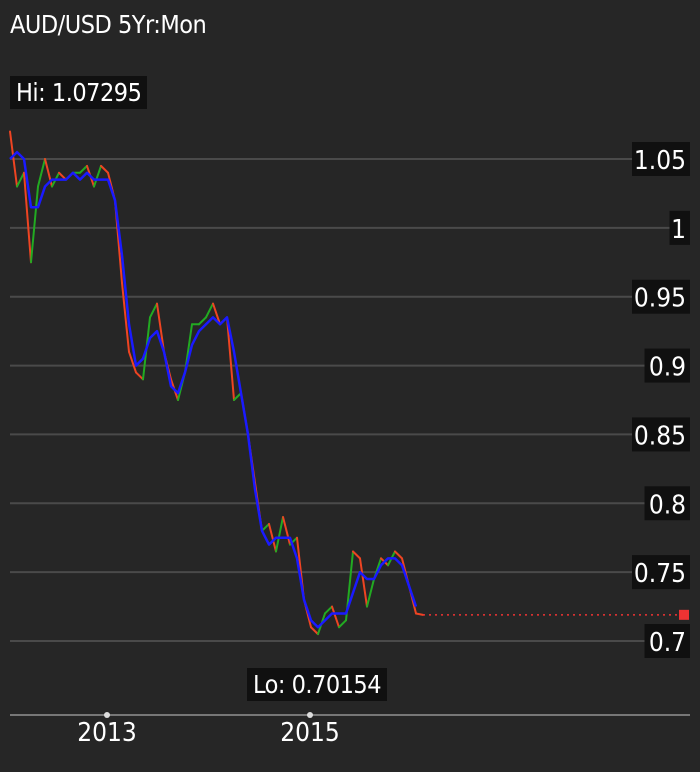 The image size is (700, 772). Describe the element at coordinates (79, 92) in the screenshot. I see `high-label: Hi: 1.07295` at that location.